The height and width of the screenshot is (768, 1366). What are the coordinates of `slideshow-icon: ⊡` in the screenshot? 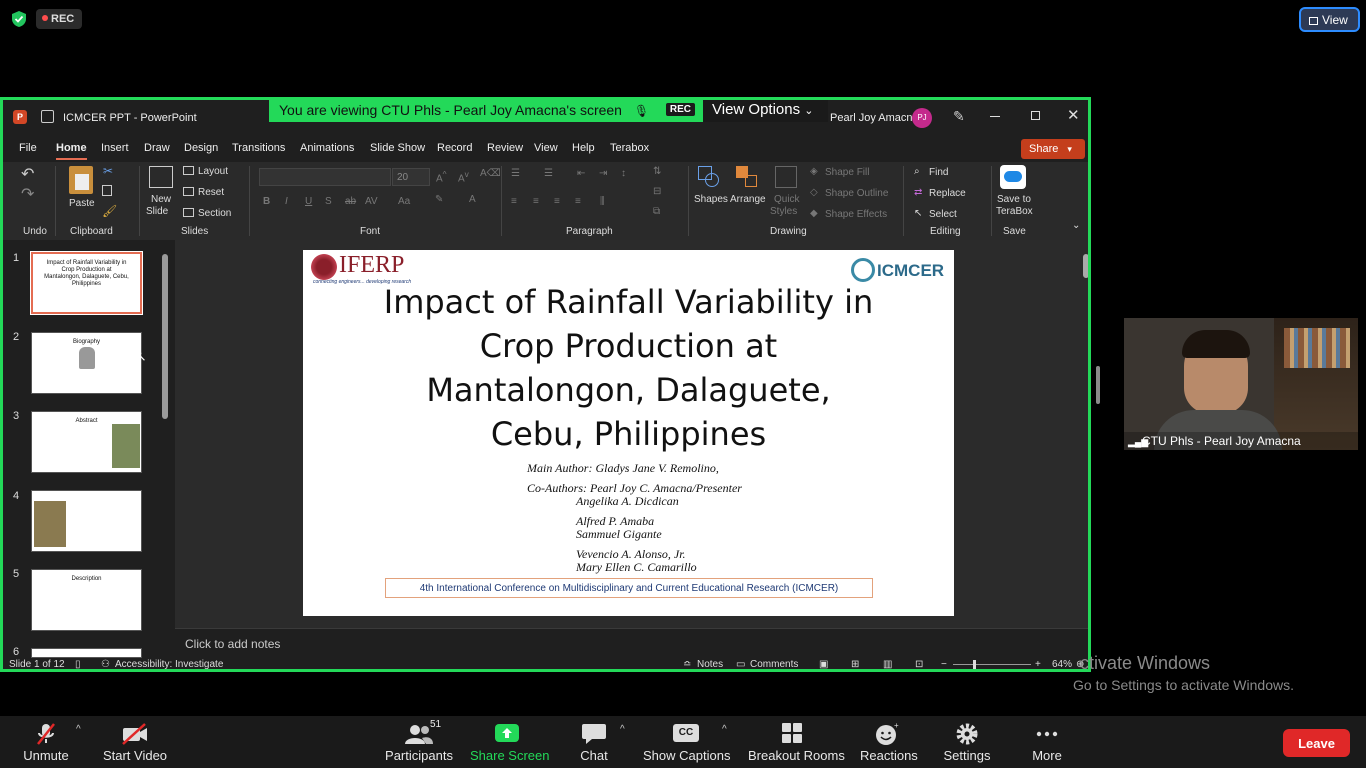 It's located at (919, 664).